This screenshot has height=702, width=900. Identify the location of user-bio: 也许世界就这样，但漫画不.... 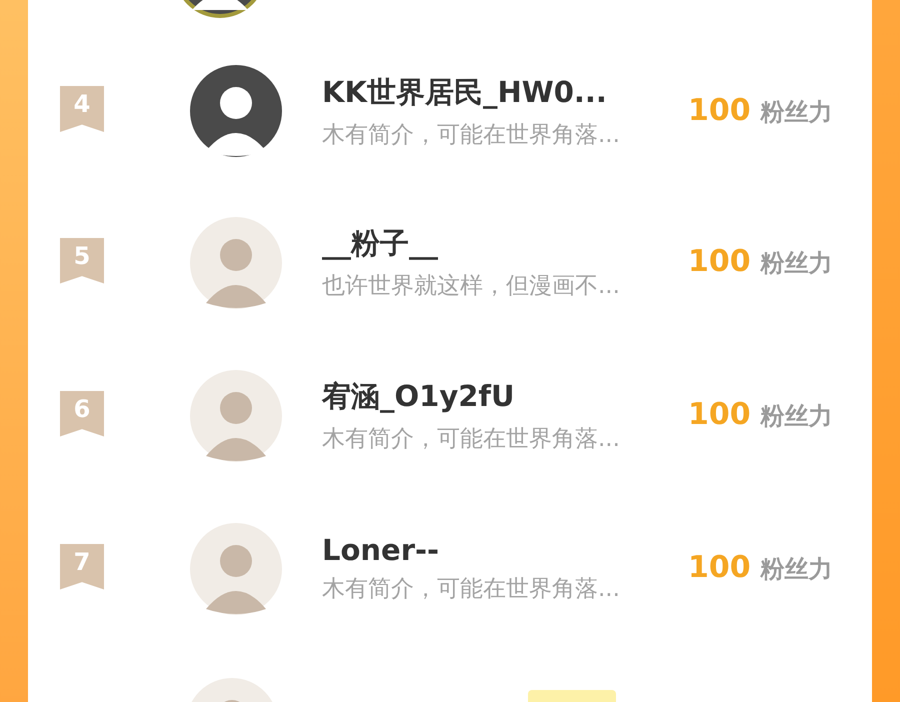
(471, 286).